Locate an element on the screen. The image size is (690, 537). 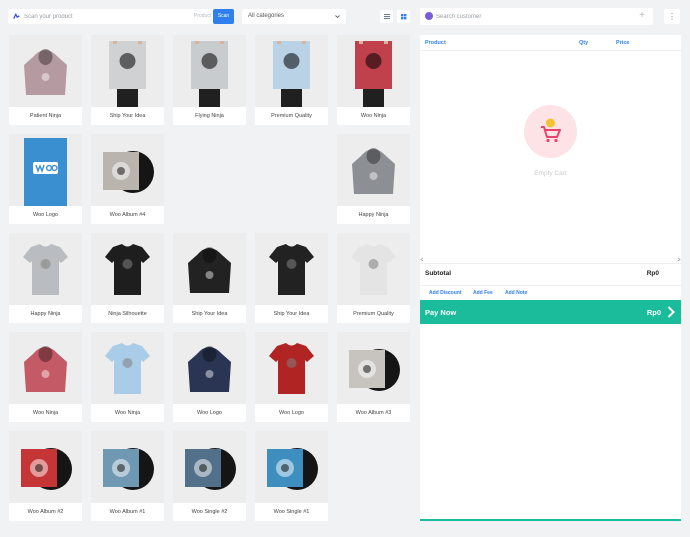
product-card: Patient Ninja is located at coordinates (45, 80).